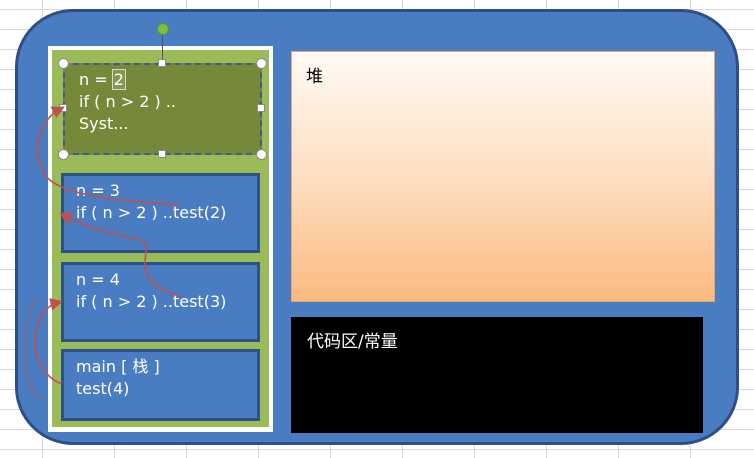 This screenshot has height=458, width=754. Describe the element at coordinates (314, 77) in the screenshot. I see `heap-label: 堆` at that location.